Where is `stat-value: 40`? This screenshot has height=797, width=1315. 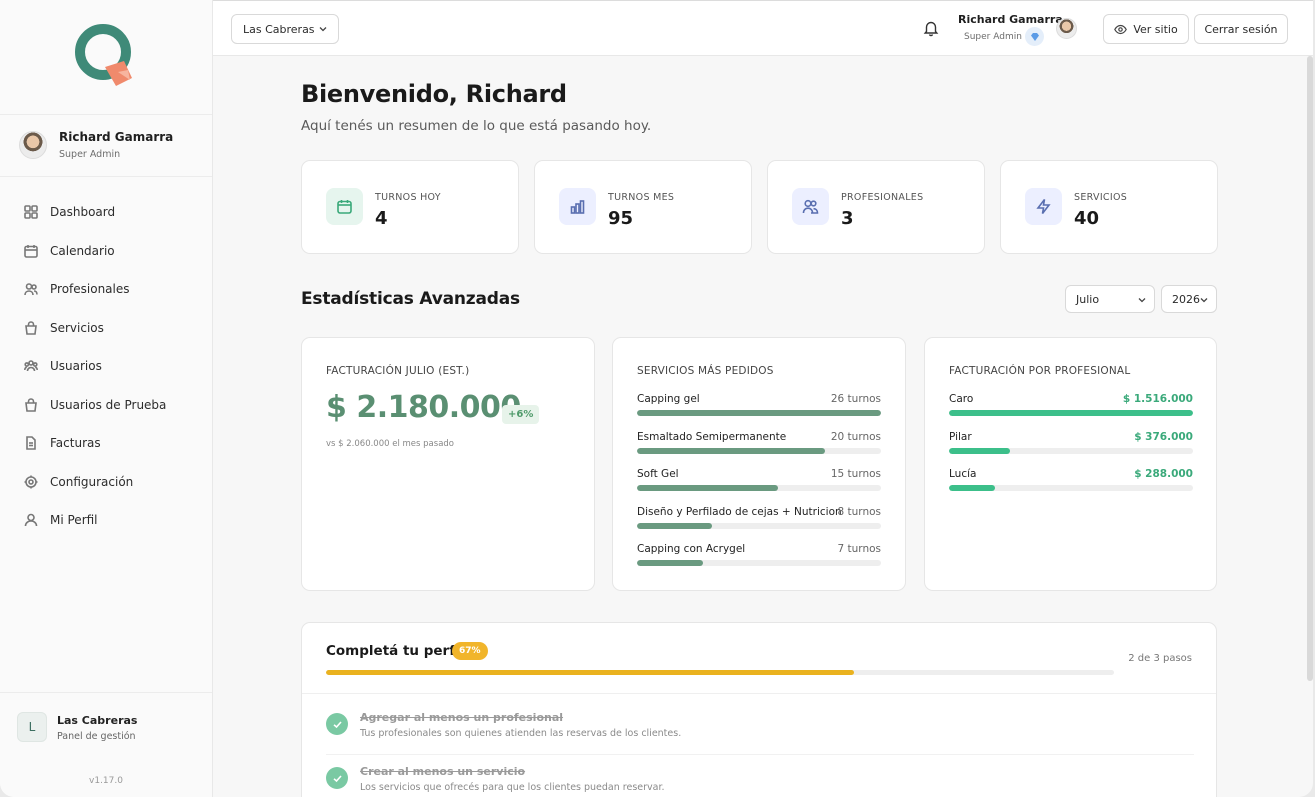 stat-value: 40 is located at coordinates (1087, 218).